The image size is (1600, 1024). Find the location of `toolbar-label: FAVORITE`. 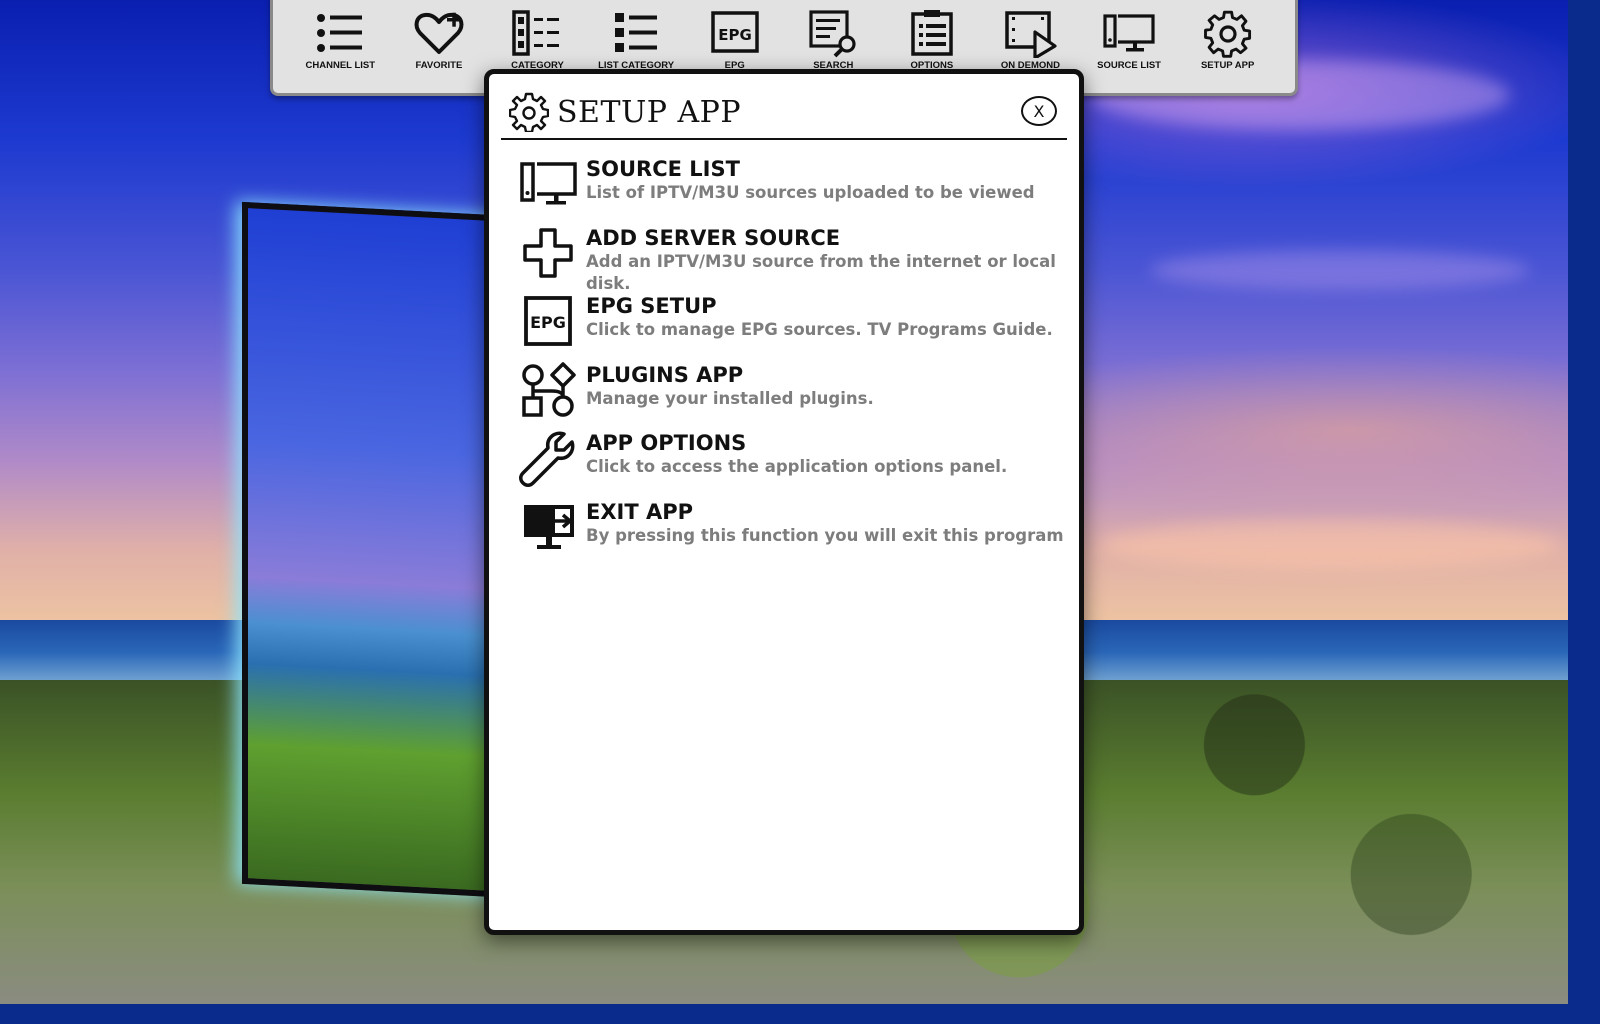

toolbar-label: FAVORITE is located at coordinates (439, 65).